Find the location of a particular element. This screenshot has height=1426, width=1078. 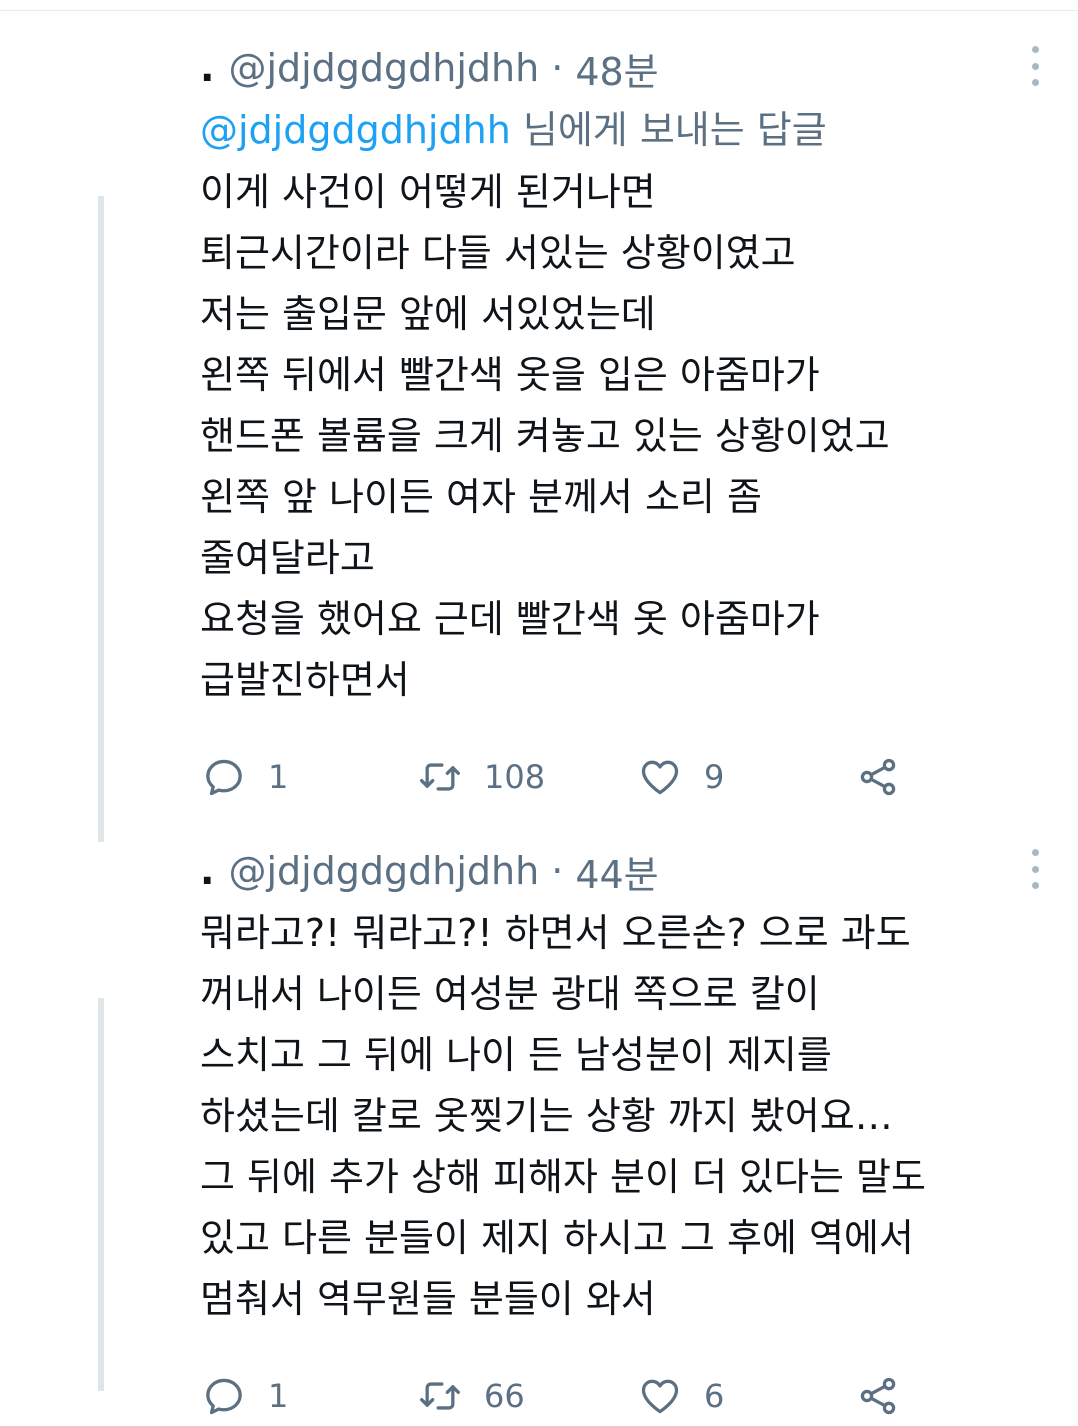

retweet-button: 108 is located at coordinates (481, 777).